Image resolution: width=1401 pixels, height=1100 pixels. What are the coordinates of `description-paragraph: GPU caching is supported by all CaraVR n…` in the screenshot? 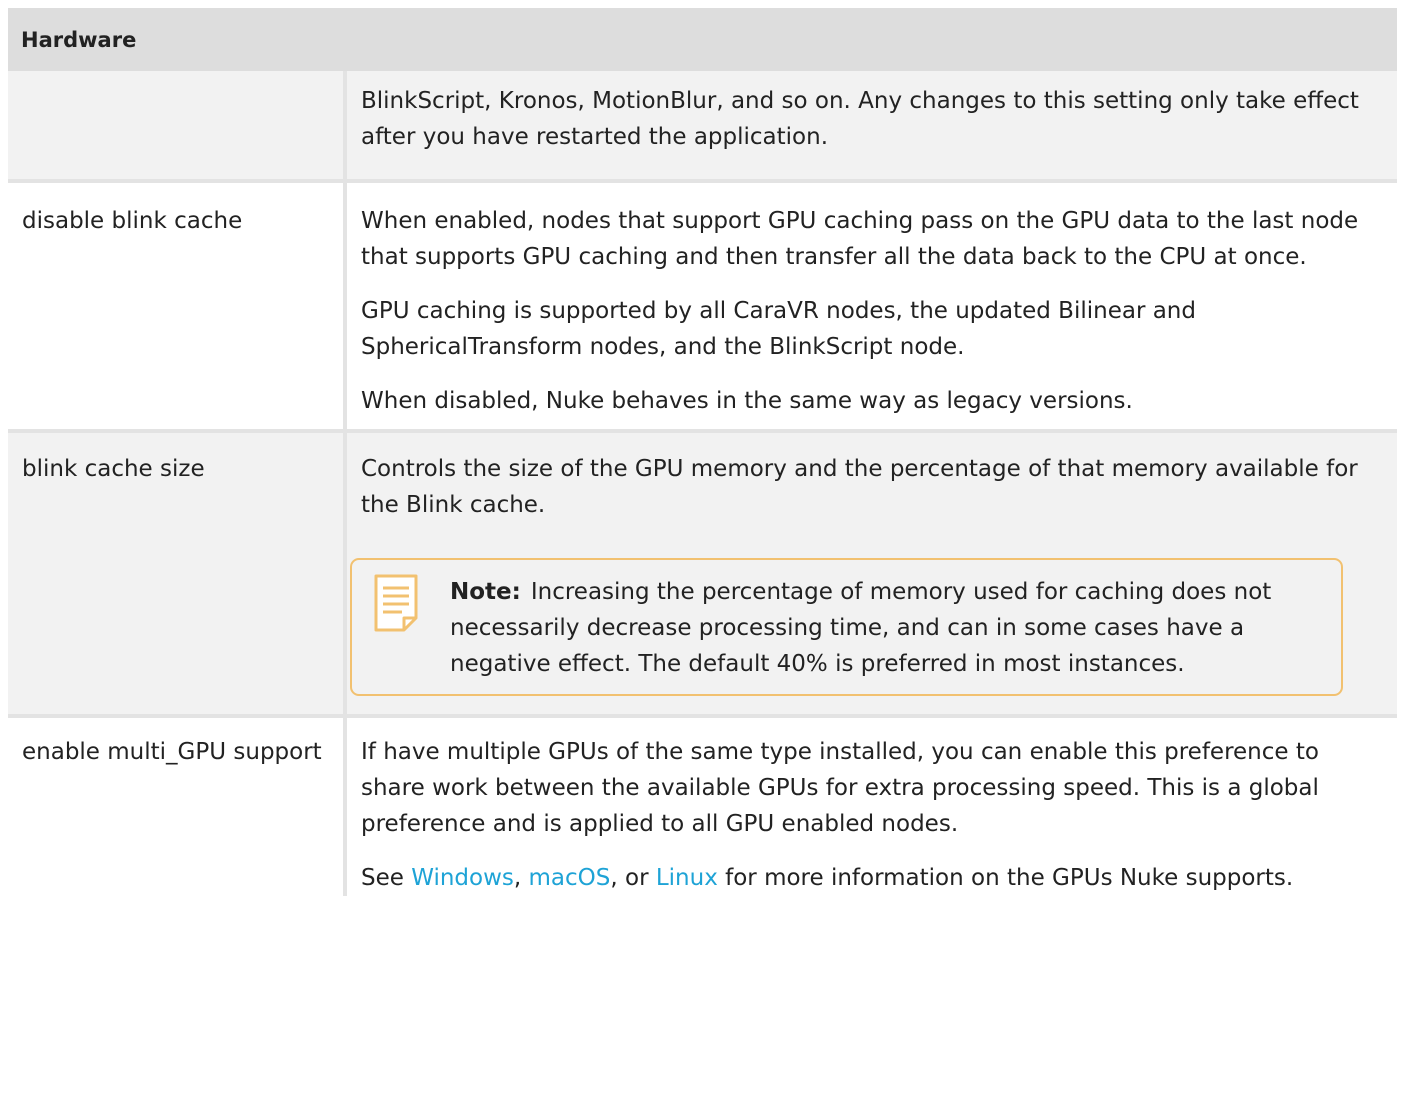 It's located at (778, 329).